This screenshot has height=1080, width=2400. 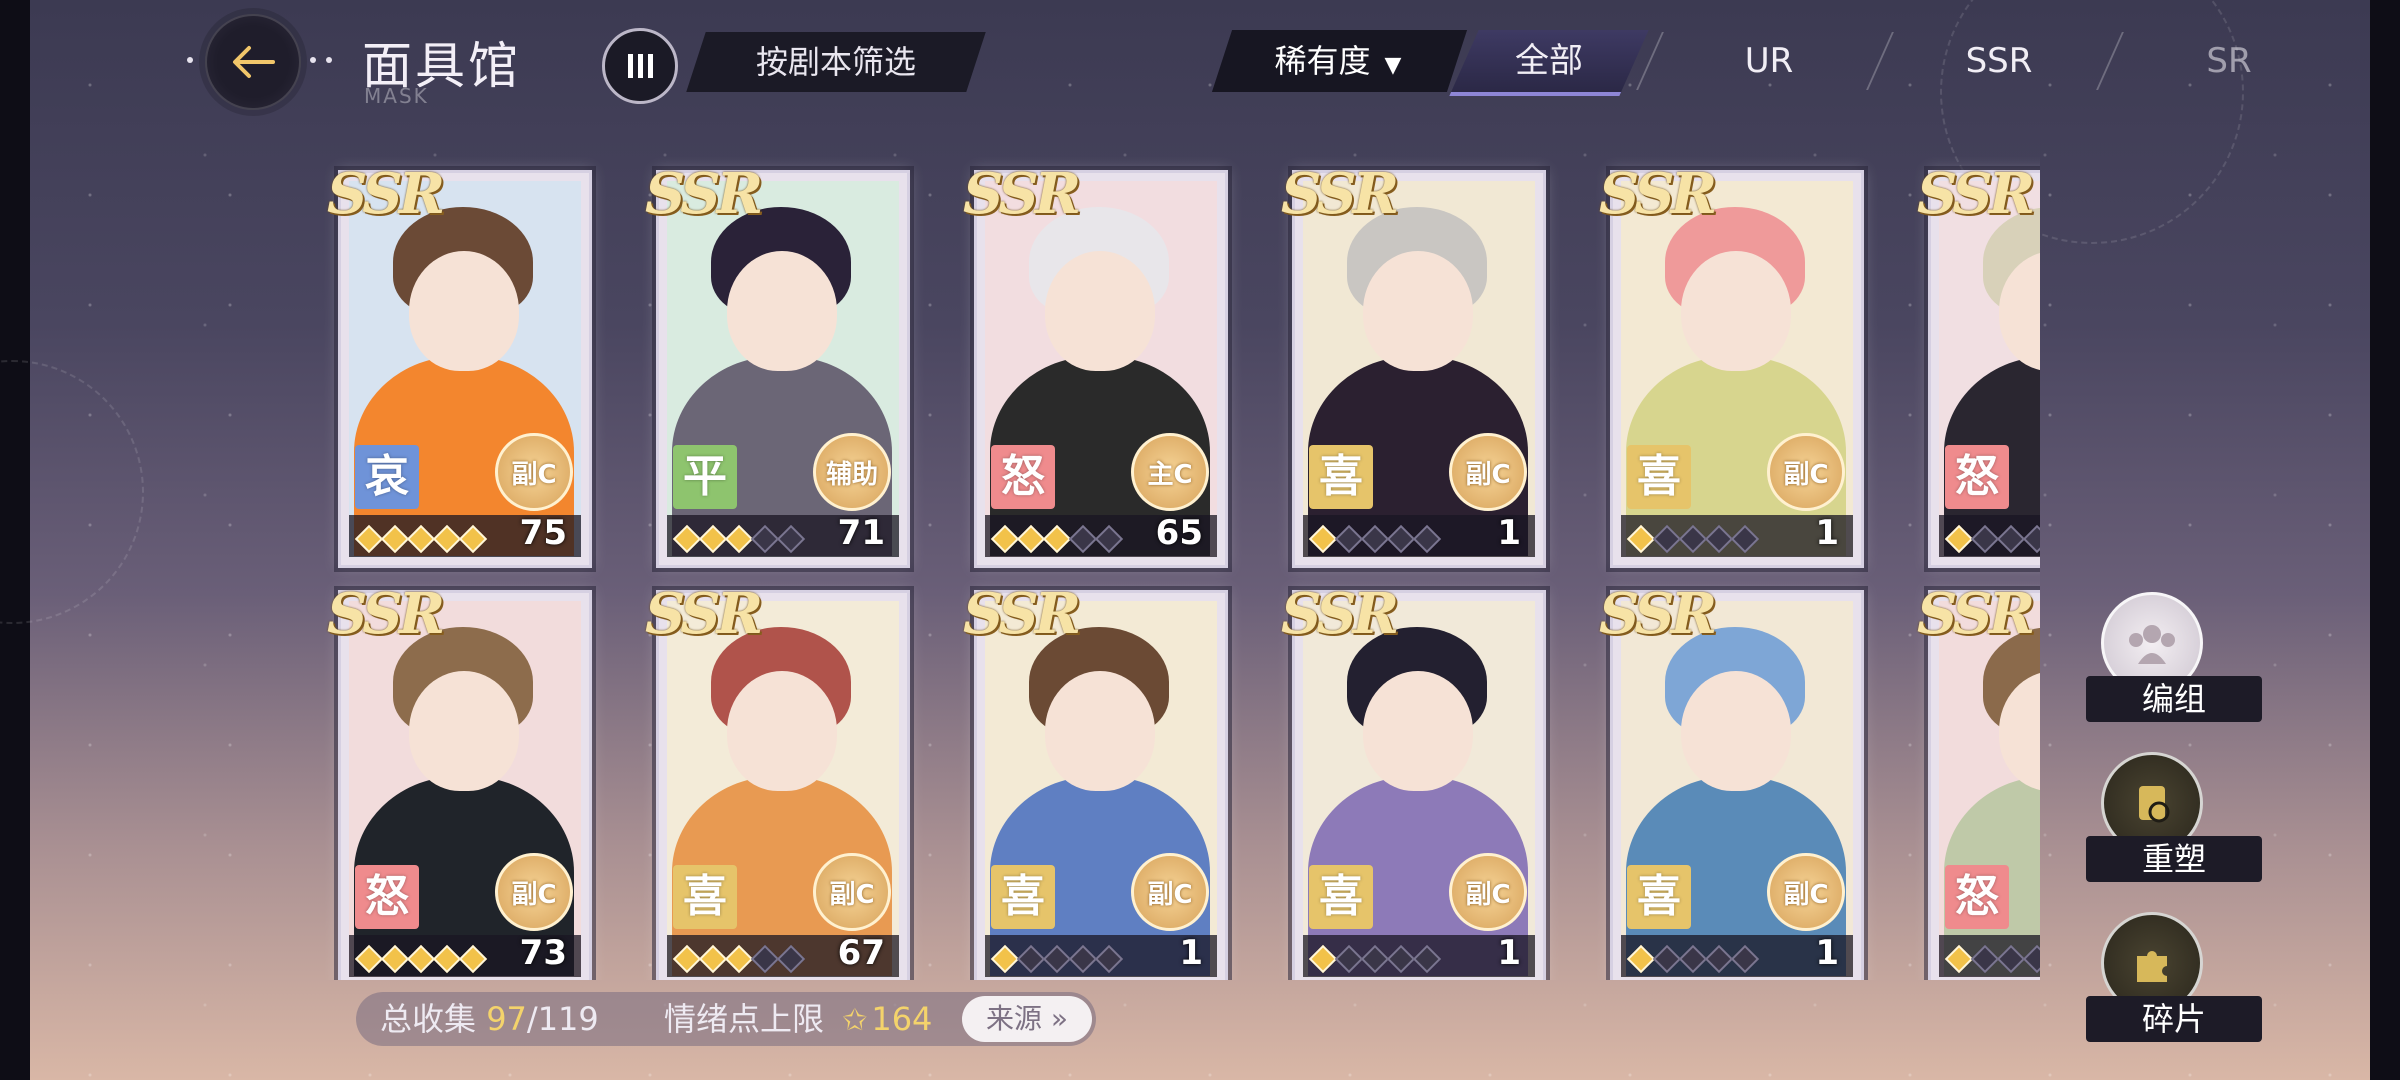 I want to click on menu-bar, so click(x=650, y=66).